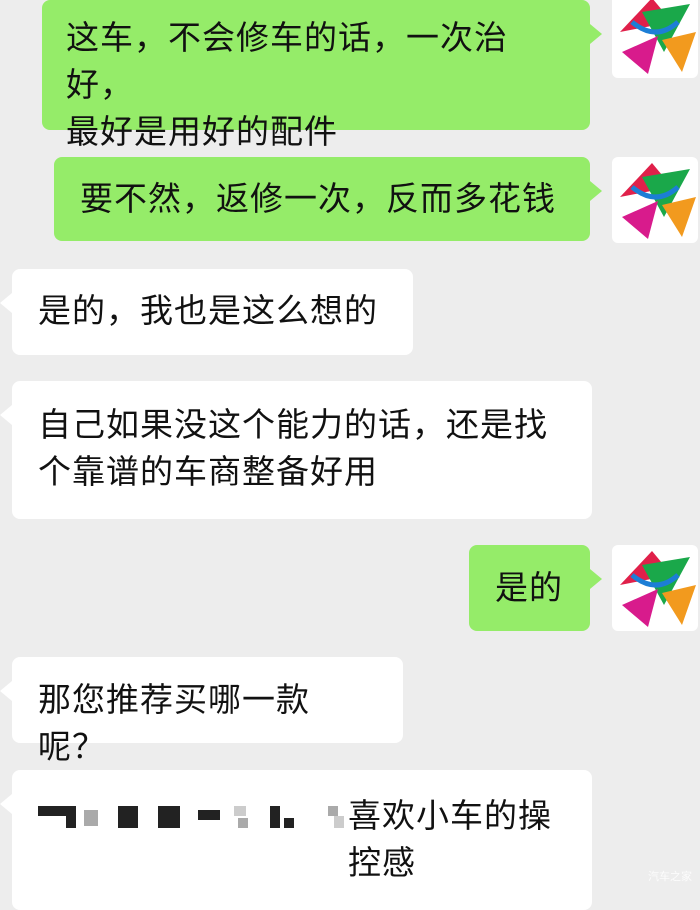 Image resolution: width=700 pixels, height=910 pixels. What do you see at coordinates (670, 876) in the screenshot?
I see `watermark: 汽车之家` at bounding box center [670, 876].